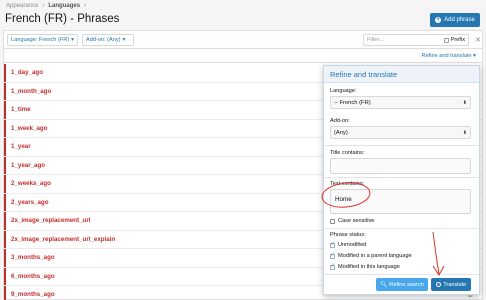  Describe the element at coordinates (29, 276) in the screenshot. I see `phrase-title: 6_months_ago` at that location.